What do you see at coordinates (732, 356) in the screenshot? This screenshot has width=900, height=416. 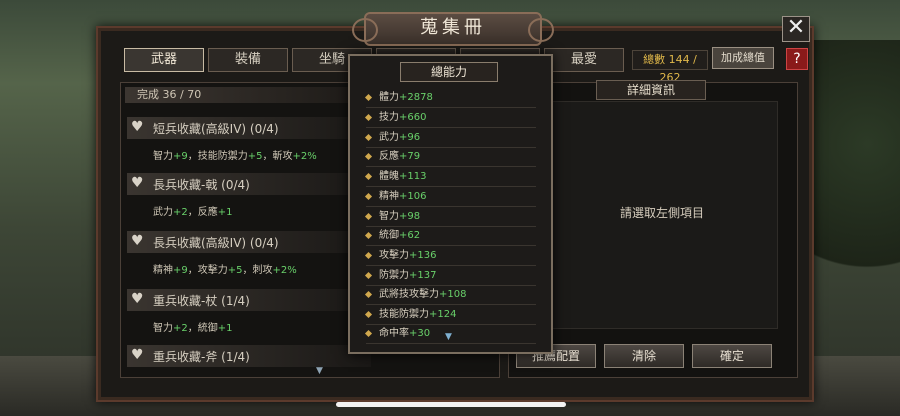 I see `confirm-button: 確定` at bounding box center [732, 356].